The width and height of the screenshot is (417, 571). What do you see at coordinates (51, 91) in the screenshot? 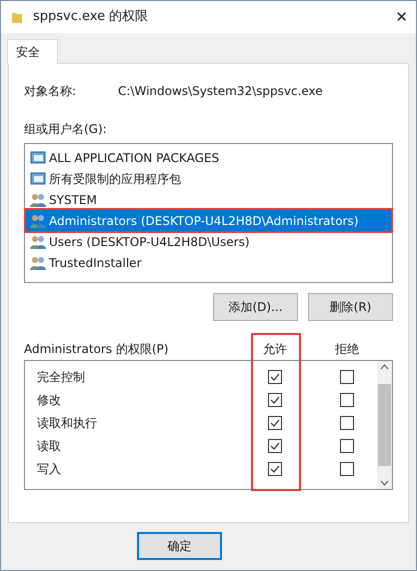
I see `field-label: 对象名称:` at bounding box center [51, 91].